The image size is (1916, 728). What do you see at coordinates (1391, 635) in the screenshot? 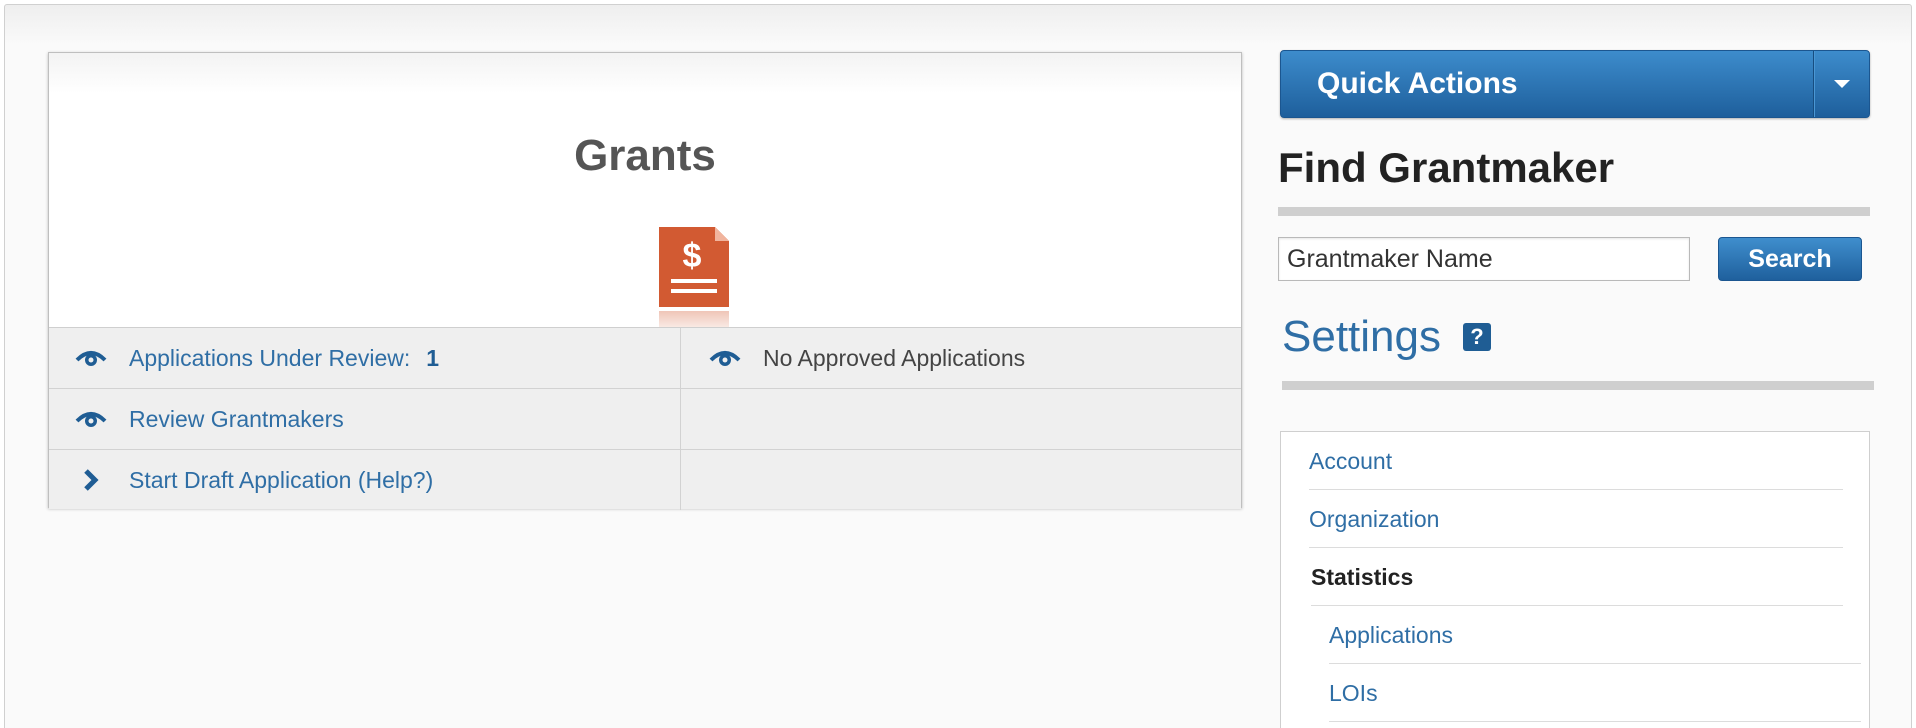
I see `settings-item-label: Applications` at bounding box center [1391, 635].